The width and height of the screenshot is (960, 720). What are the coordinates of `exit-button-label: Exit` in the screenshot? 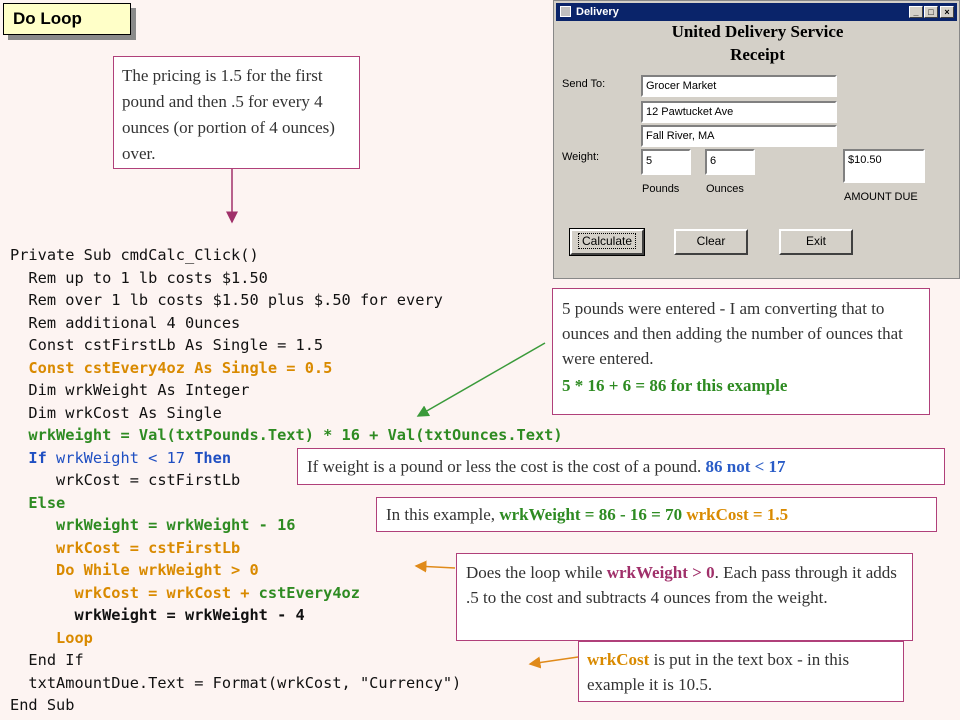 It's located at (815, 241).